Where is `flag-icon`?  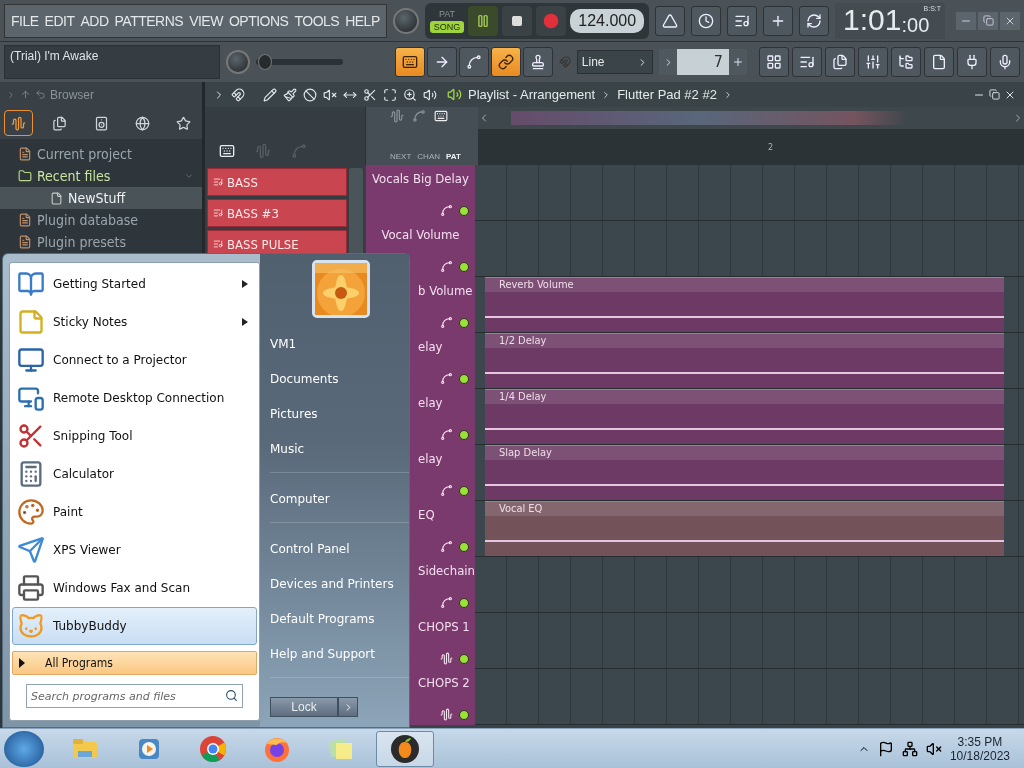
flag-icon is located at coordinates (885, 748).